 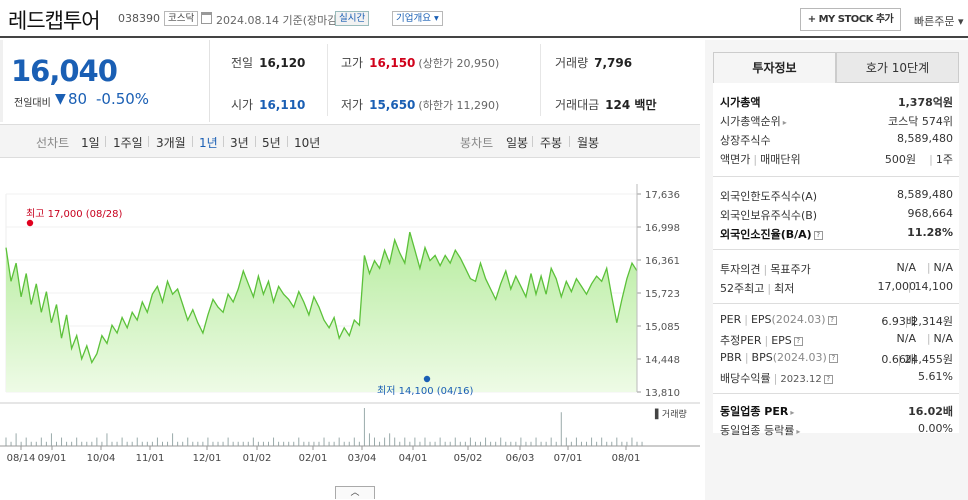 I want to click on tab-order-book: 호가 10단계, so click(x=897, y=67).